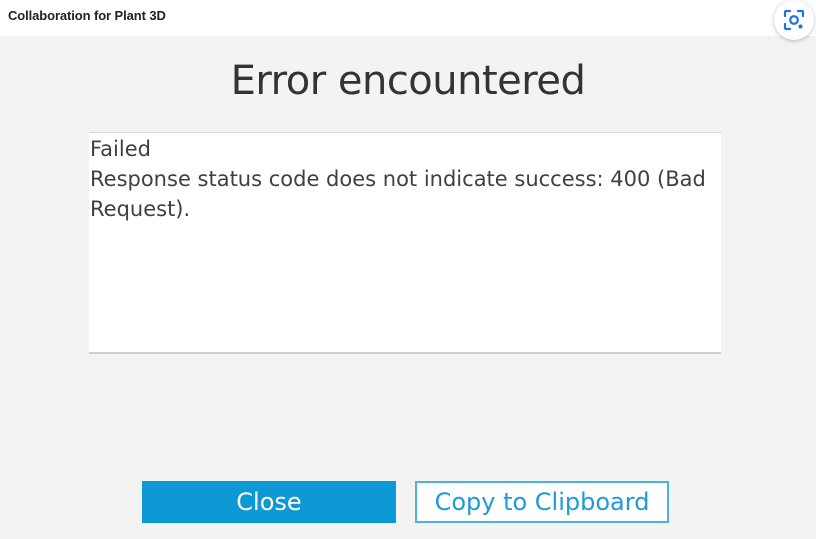 Image resolution: width=816 pixels, height=539 pixels. What do you see at coordinates (542, 502) in the screenshot?
I see `copy-to-clipboard-button: Copy to Clipboard` at bounding box center [542, 502].